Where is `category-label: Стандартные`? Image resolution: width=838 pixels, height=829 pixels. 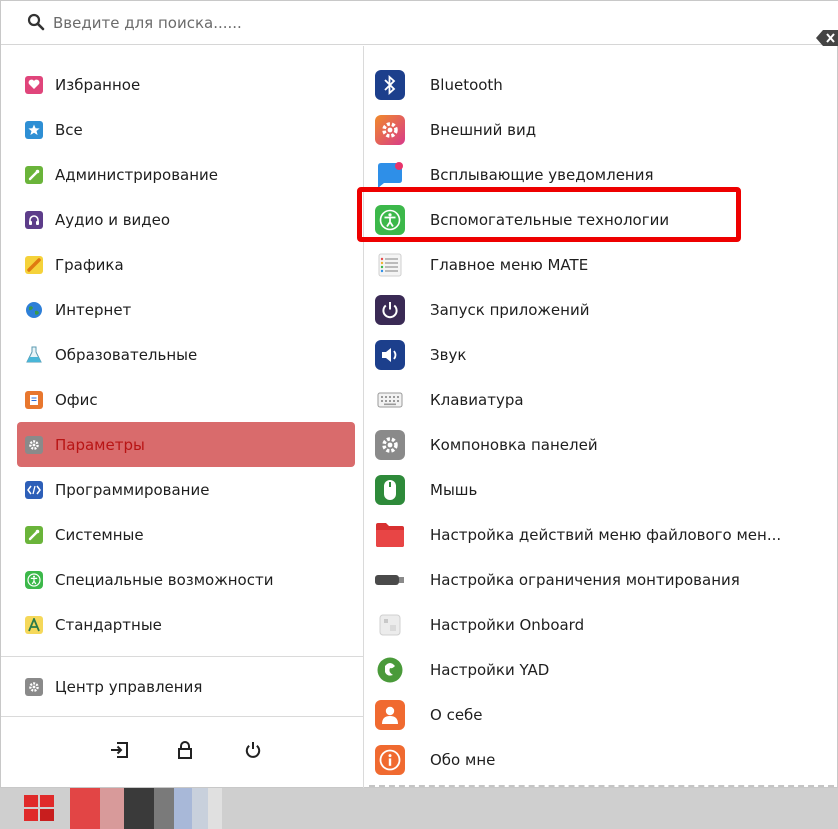 category-label: Стандартные is located at coordinates (108, 624).